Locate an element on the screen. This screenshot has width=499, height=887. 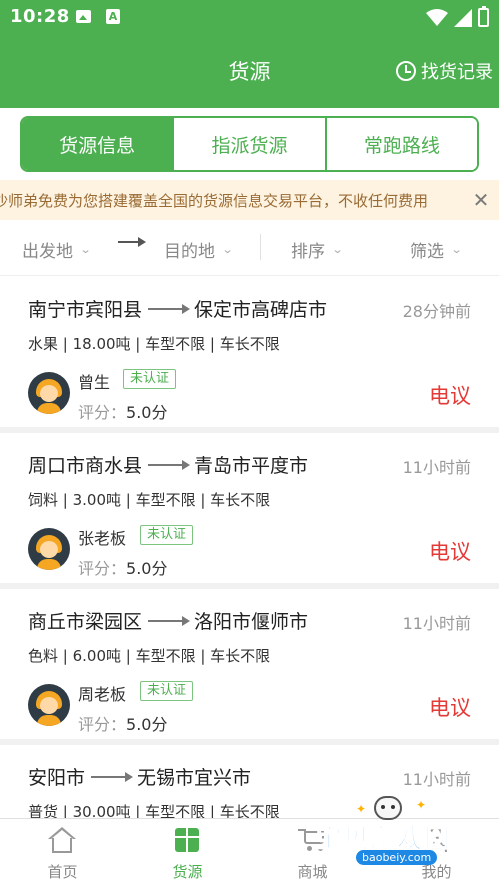
home-icon is located at coordinates (62, 840).